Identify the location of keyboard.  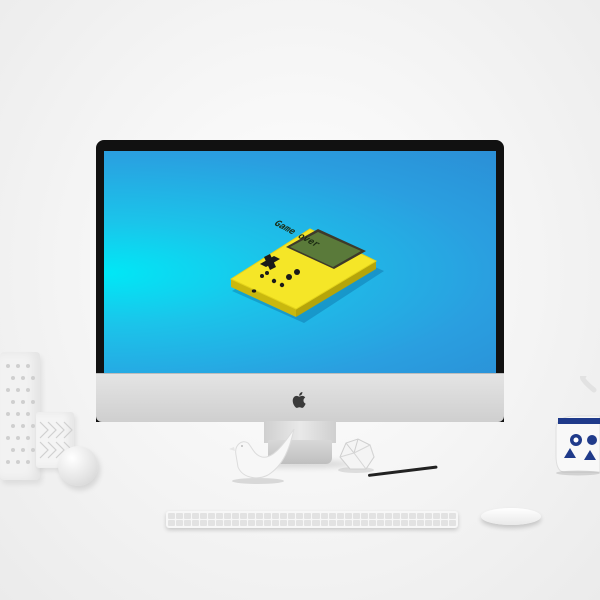
(312, 519).